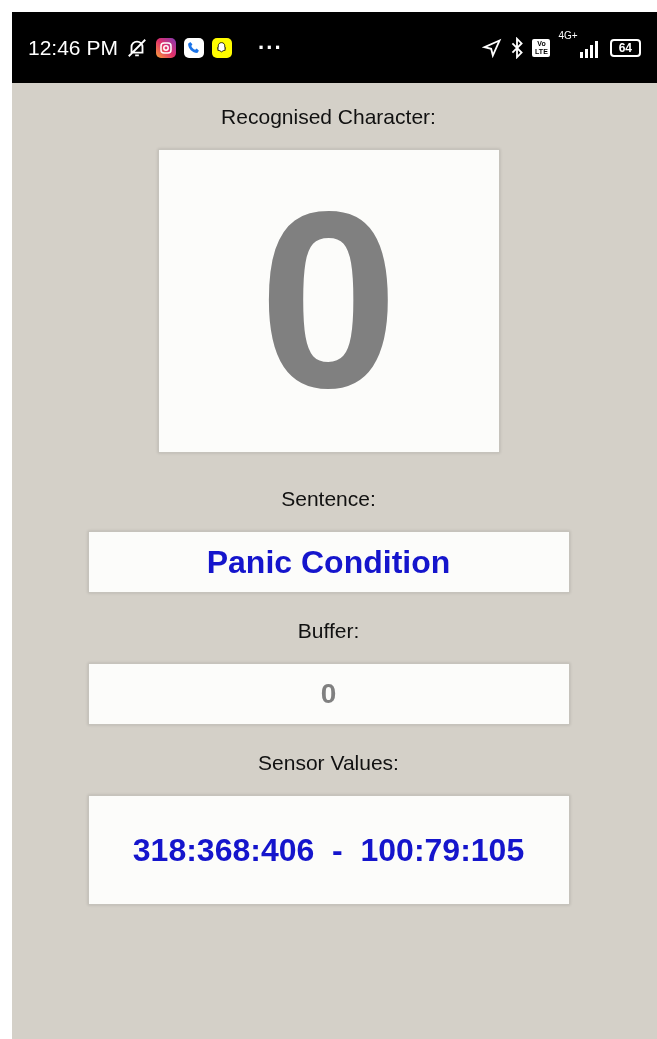 This screenshot has height=1039, width=657. What do you see at coordinates (165, 47) in the screenshot?
I see `camera-app-icon` at bounding box center [165, 47].